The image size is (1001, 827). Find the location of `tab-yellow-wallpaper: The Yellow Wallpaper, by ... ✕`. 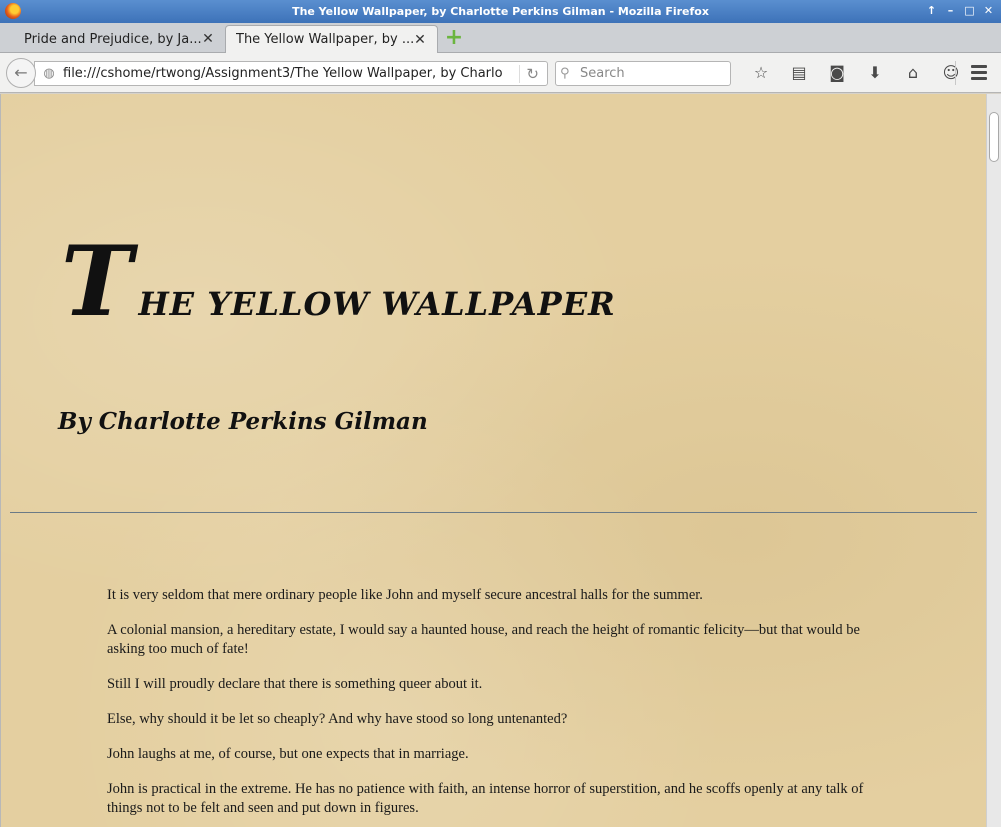

tab-yellow-wallpaper: The Yellow Wallpaper, by ... ✕ is located at coordinates (331, 39).